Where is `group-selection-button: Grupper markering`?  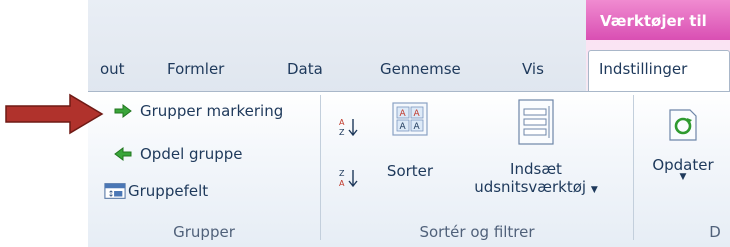
group-selection-button: Grupper markering is located at coordinates (197, 111).